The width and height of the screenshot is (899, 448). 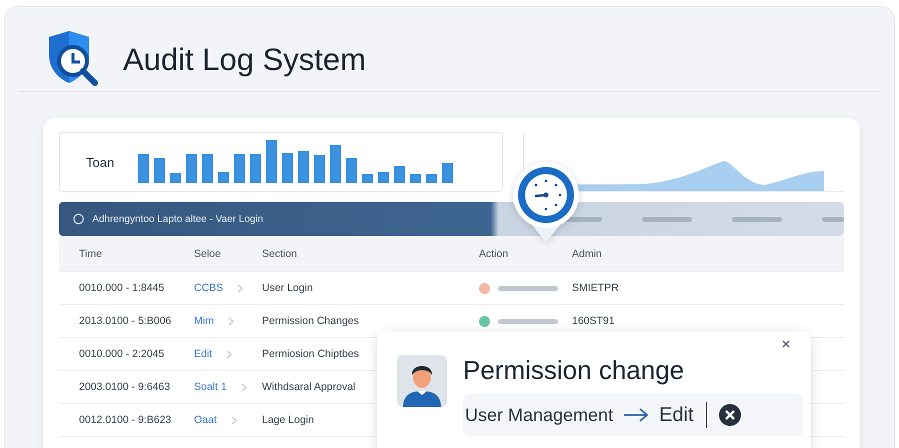 I want to click on app-title: Audit Log System, so click(x=244, y=60).